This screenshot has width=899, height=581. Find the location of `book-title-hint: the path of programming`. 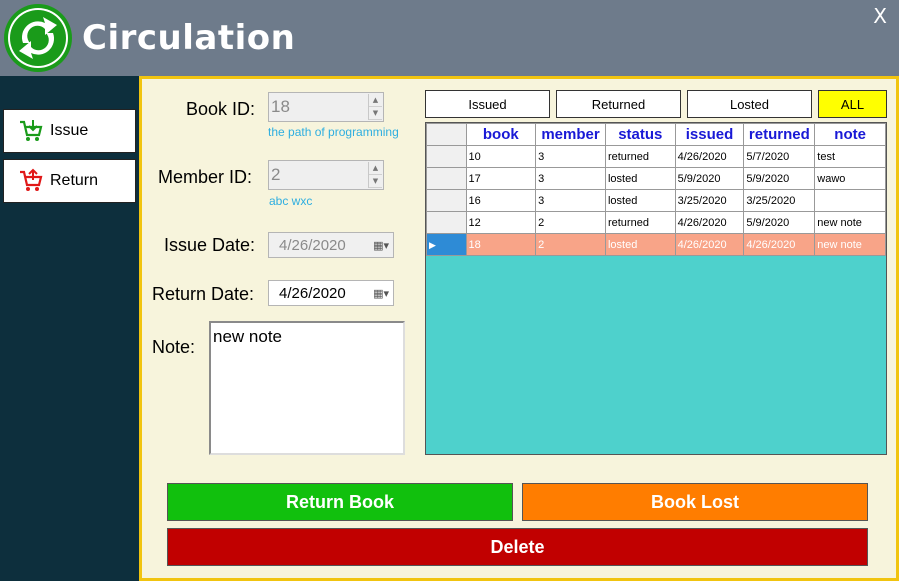

book-title-hint: the path of programming is located at coordinates (333, 132).